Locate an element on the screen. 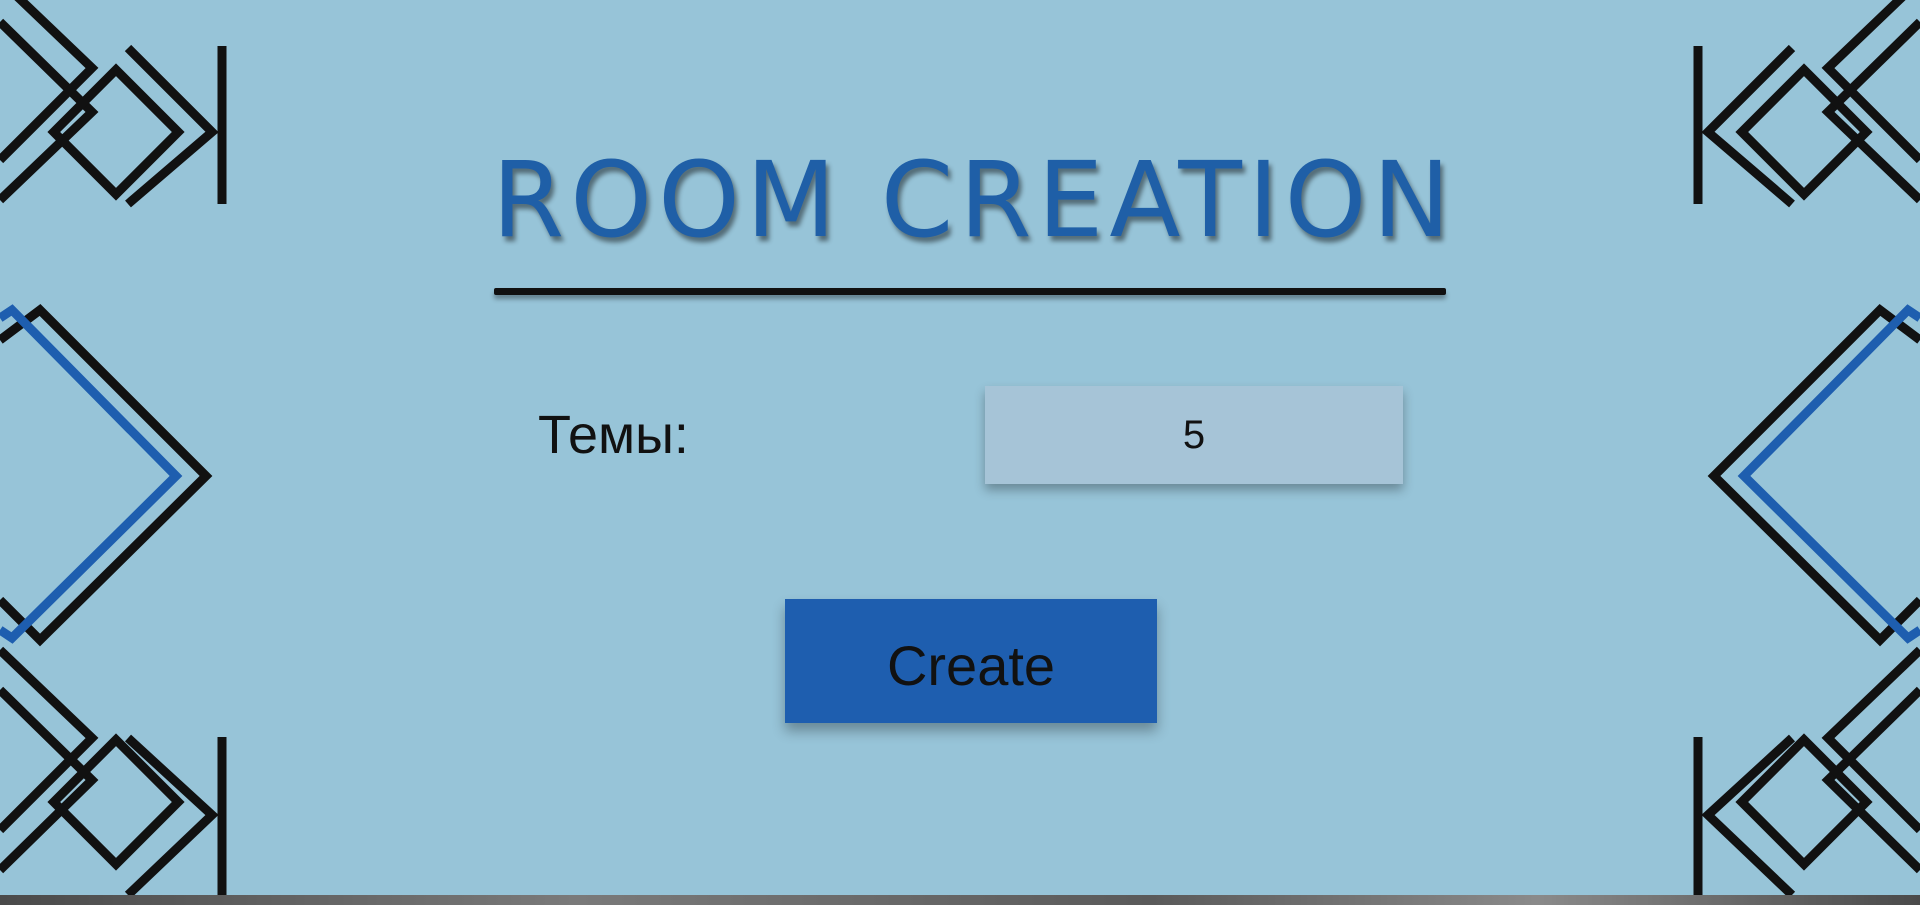  create-button: Create is located at coordinates (971, 661).